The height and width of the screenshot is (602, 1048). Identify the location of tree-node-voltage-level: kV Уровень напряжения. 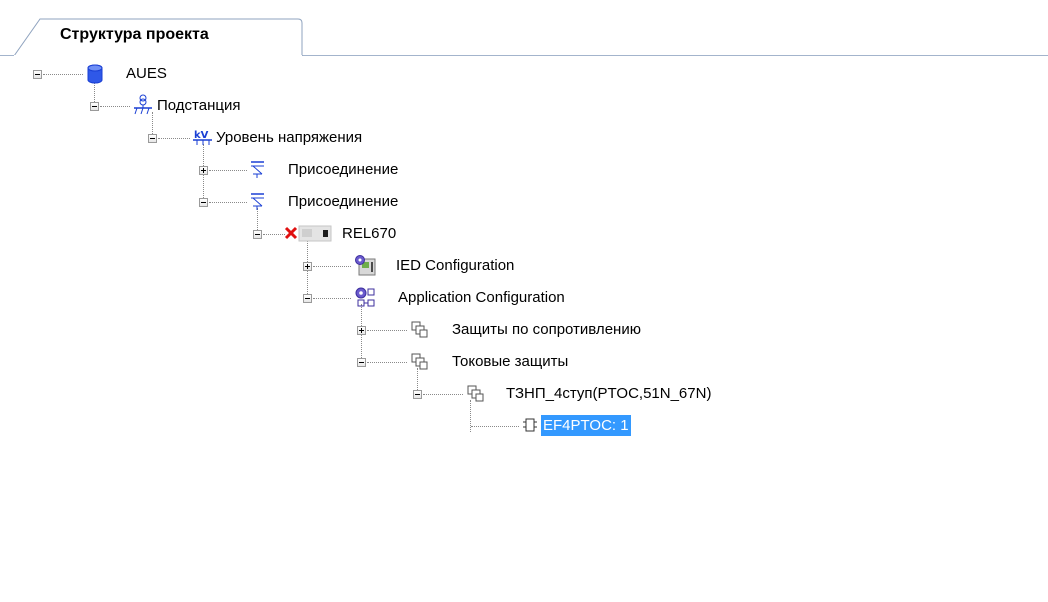
(250, 137).